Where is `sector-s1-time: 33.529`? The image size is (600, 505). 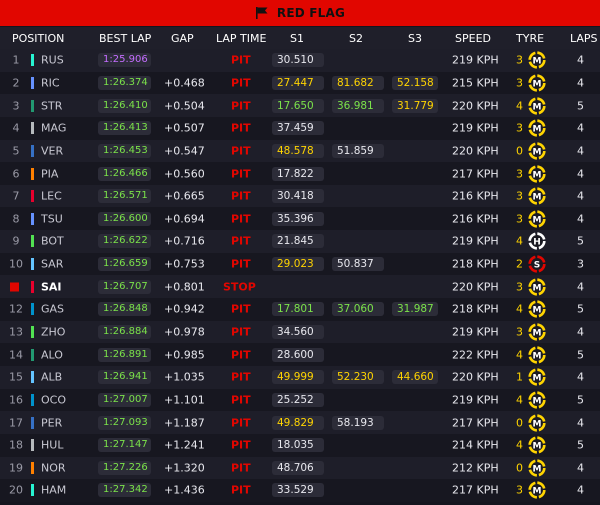 sector-s1-time: 33.529 is located at coordinates (298, 490).